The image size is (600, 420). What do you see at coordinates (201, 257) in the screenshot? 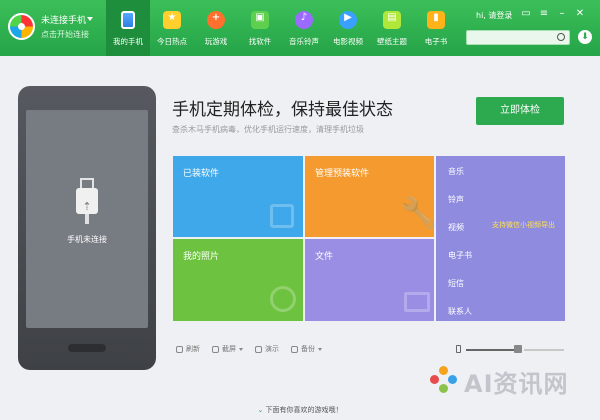
I see `tile-label: 我的照片` at bounding box center [201, 257].